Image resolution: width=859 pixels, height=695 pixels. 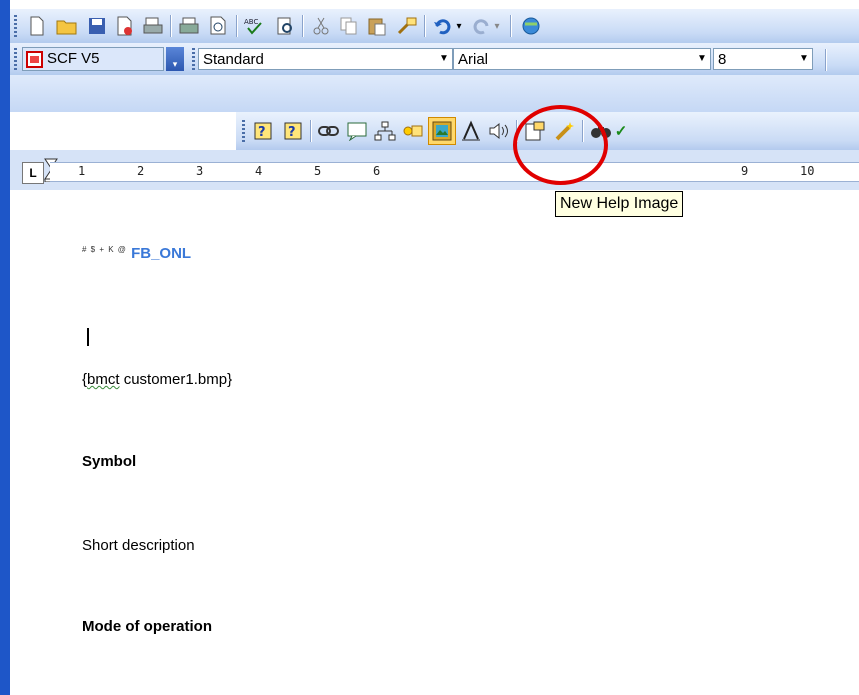 I want to click on style-value: Standard, so click(x=233, y=59).